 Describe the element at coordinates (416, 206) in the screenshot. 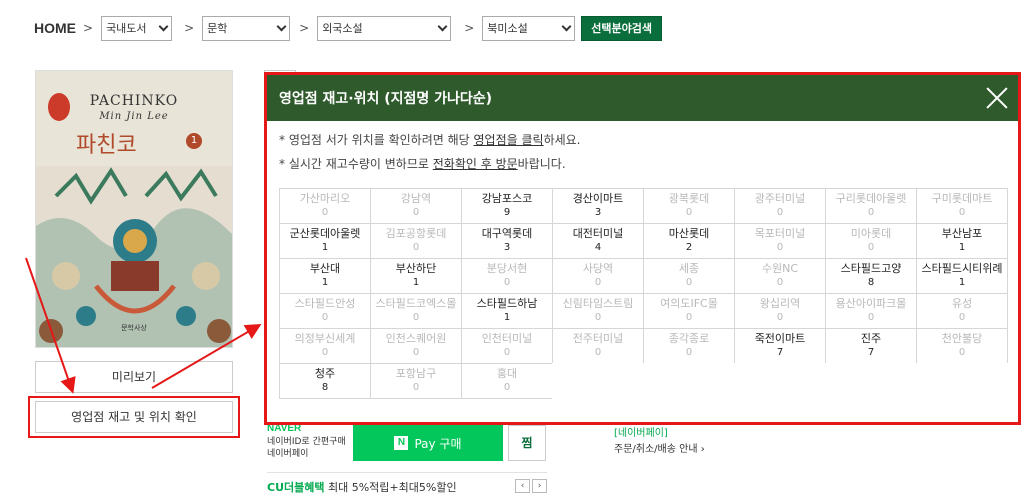

I see `store-cell: 강남역 0` at that location.